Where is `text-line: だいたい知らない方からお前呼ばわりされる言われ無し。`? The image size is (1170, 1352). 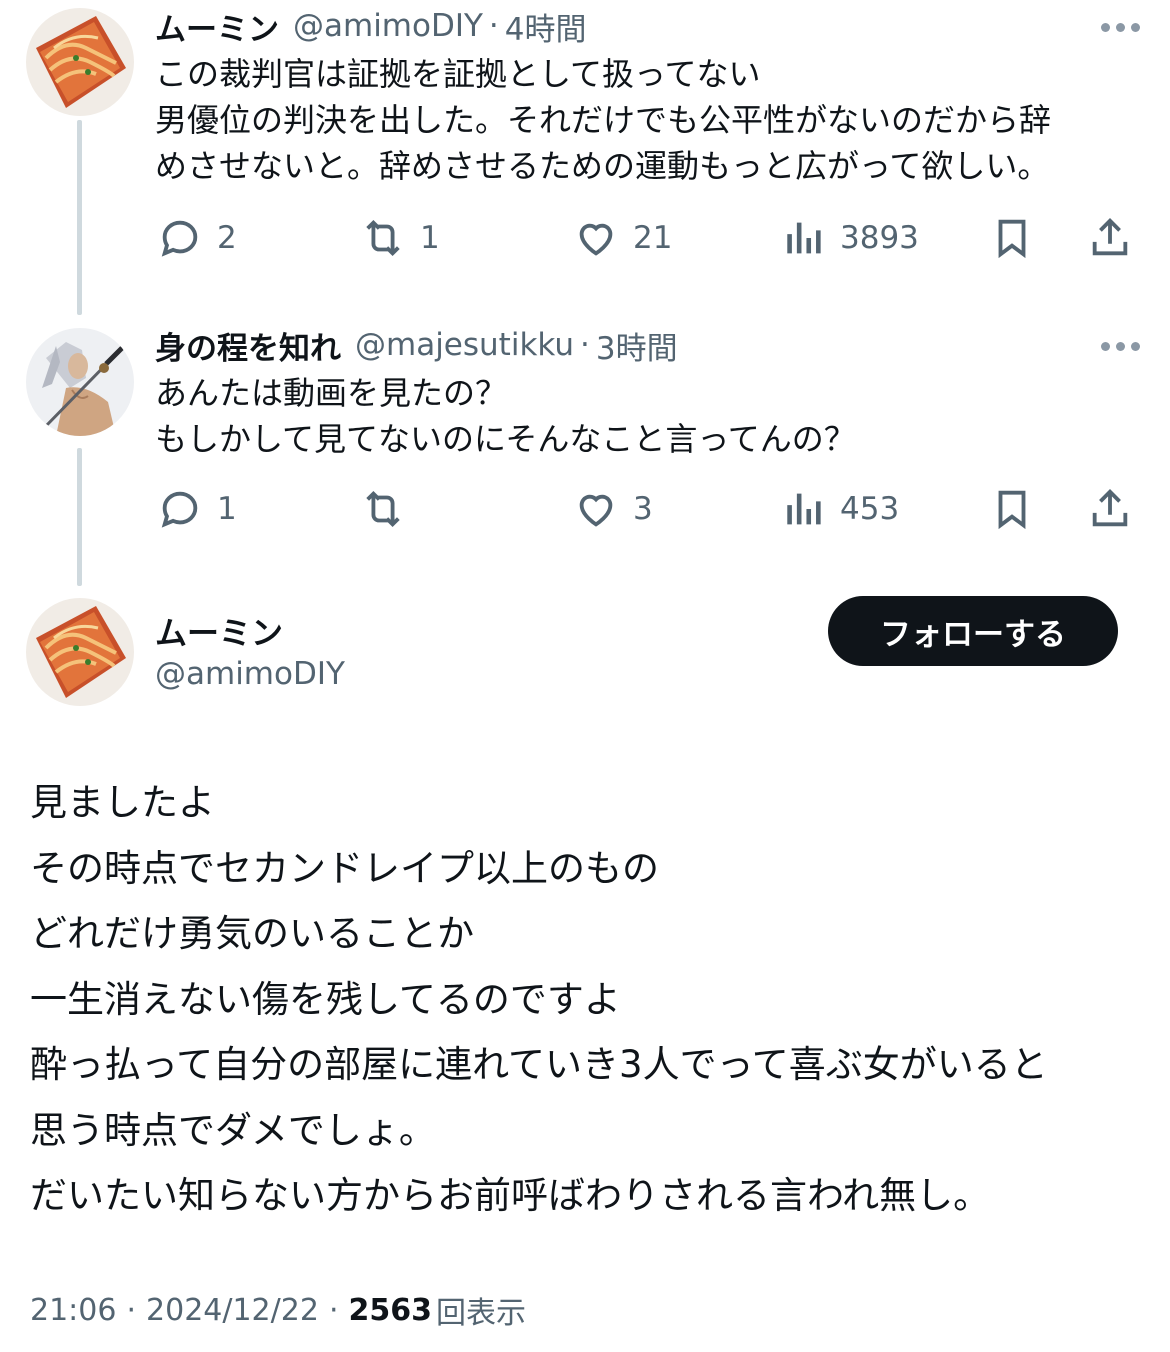 text-line: だいたい知らない方からお前呼ばわりされる言われ無し。 is located at coordinates (510, 1195).